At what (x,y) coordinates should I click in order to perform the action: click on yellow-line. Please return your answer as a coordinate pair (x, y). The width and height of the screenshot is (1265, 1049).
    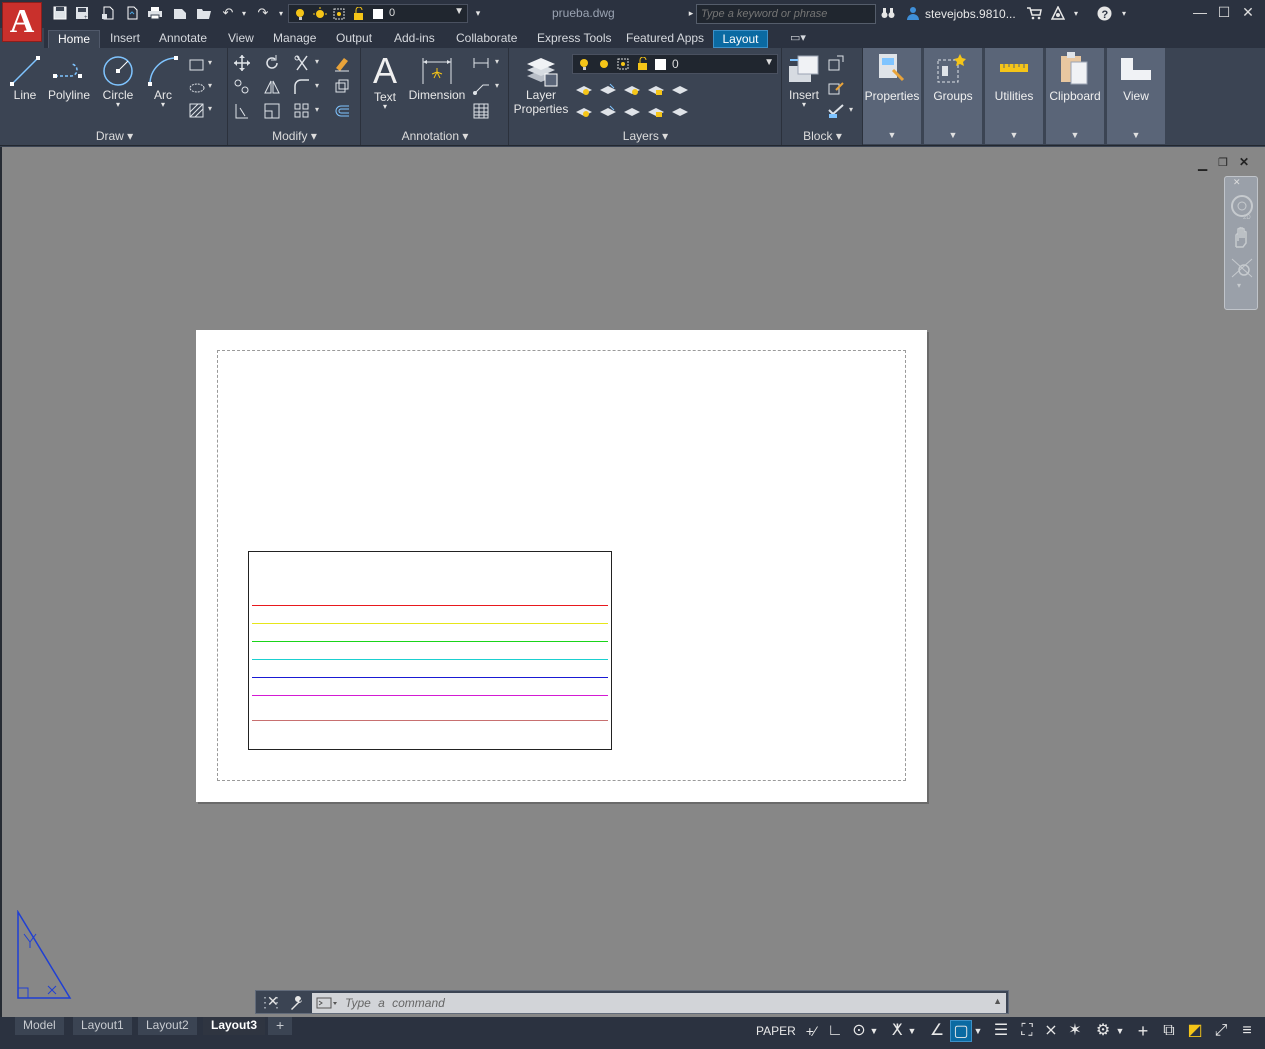
    Looking at the image, I should click on (430, 623).